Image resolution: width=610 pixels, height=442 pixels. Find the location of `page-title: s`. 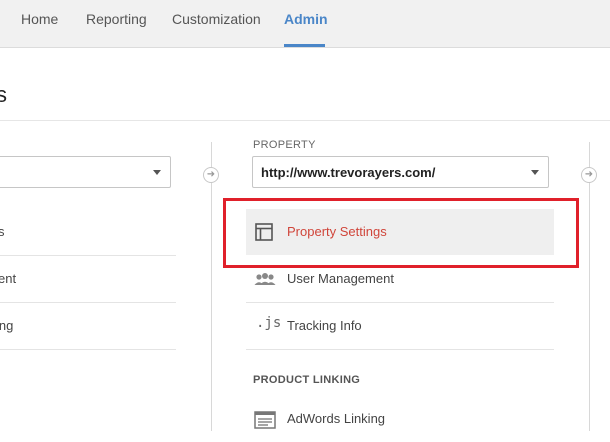

page-title: s is located at coordinates (3, 94).